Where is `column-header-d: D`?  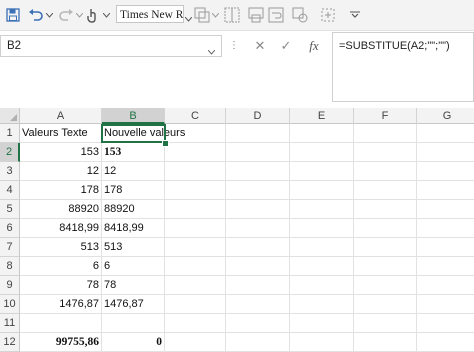 column-header-d: D is located at coordinates (258, 116).